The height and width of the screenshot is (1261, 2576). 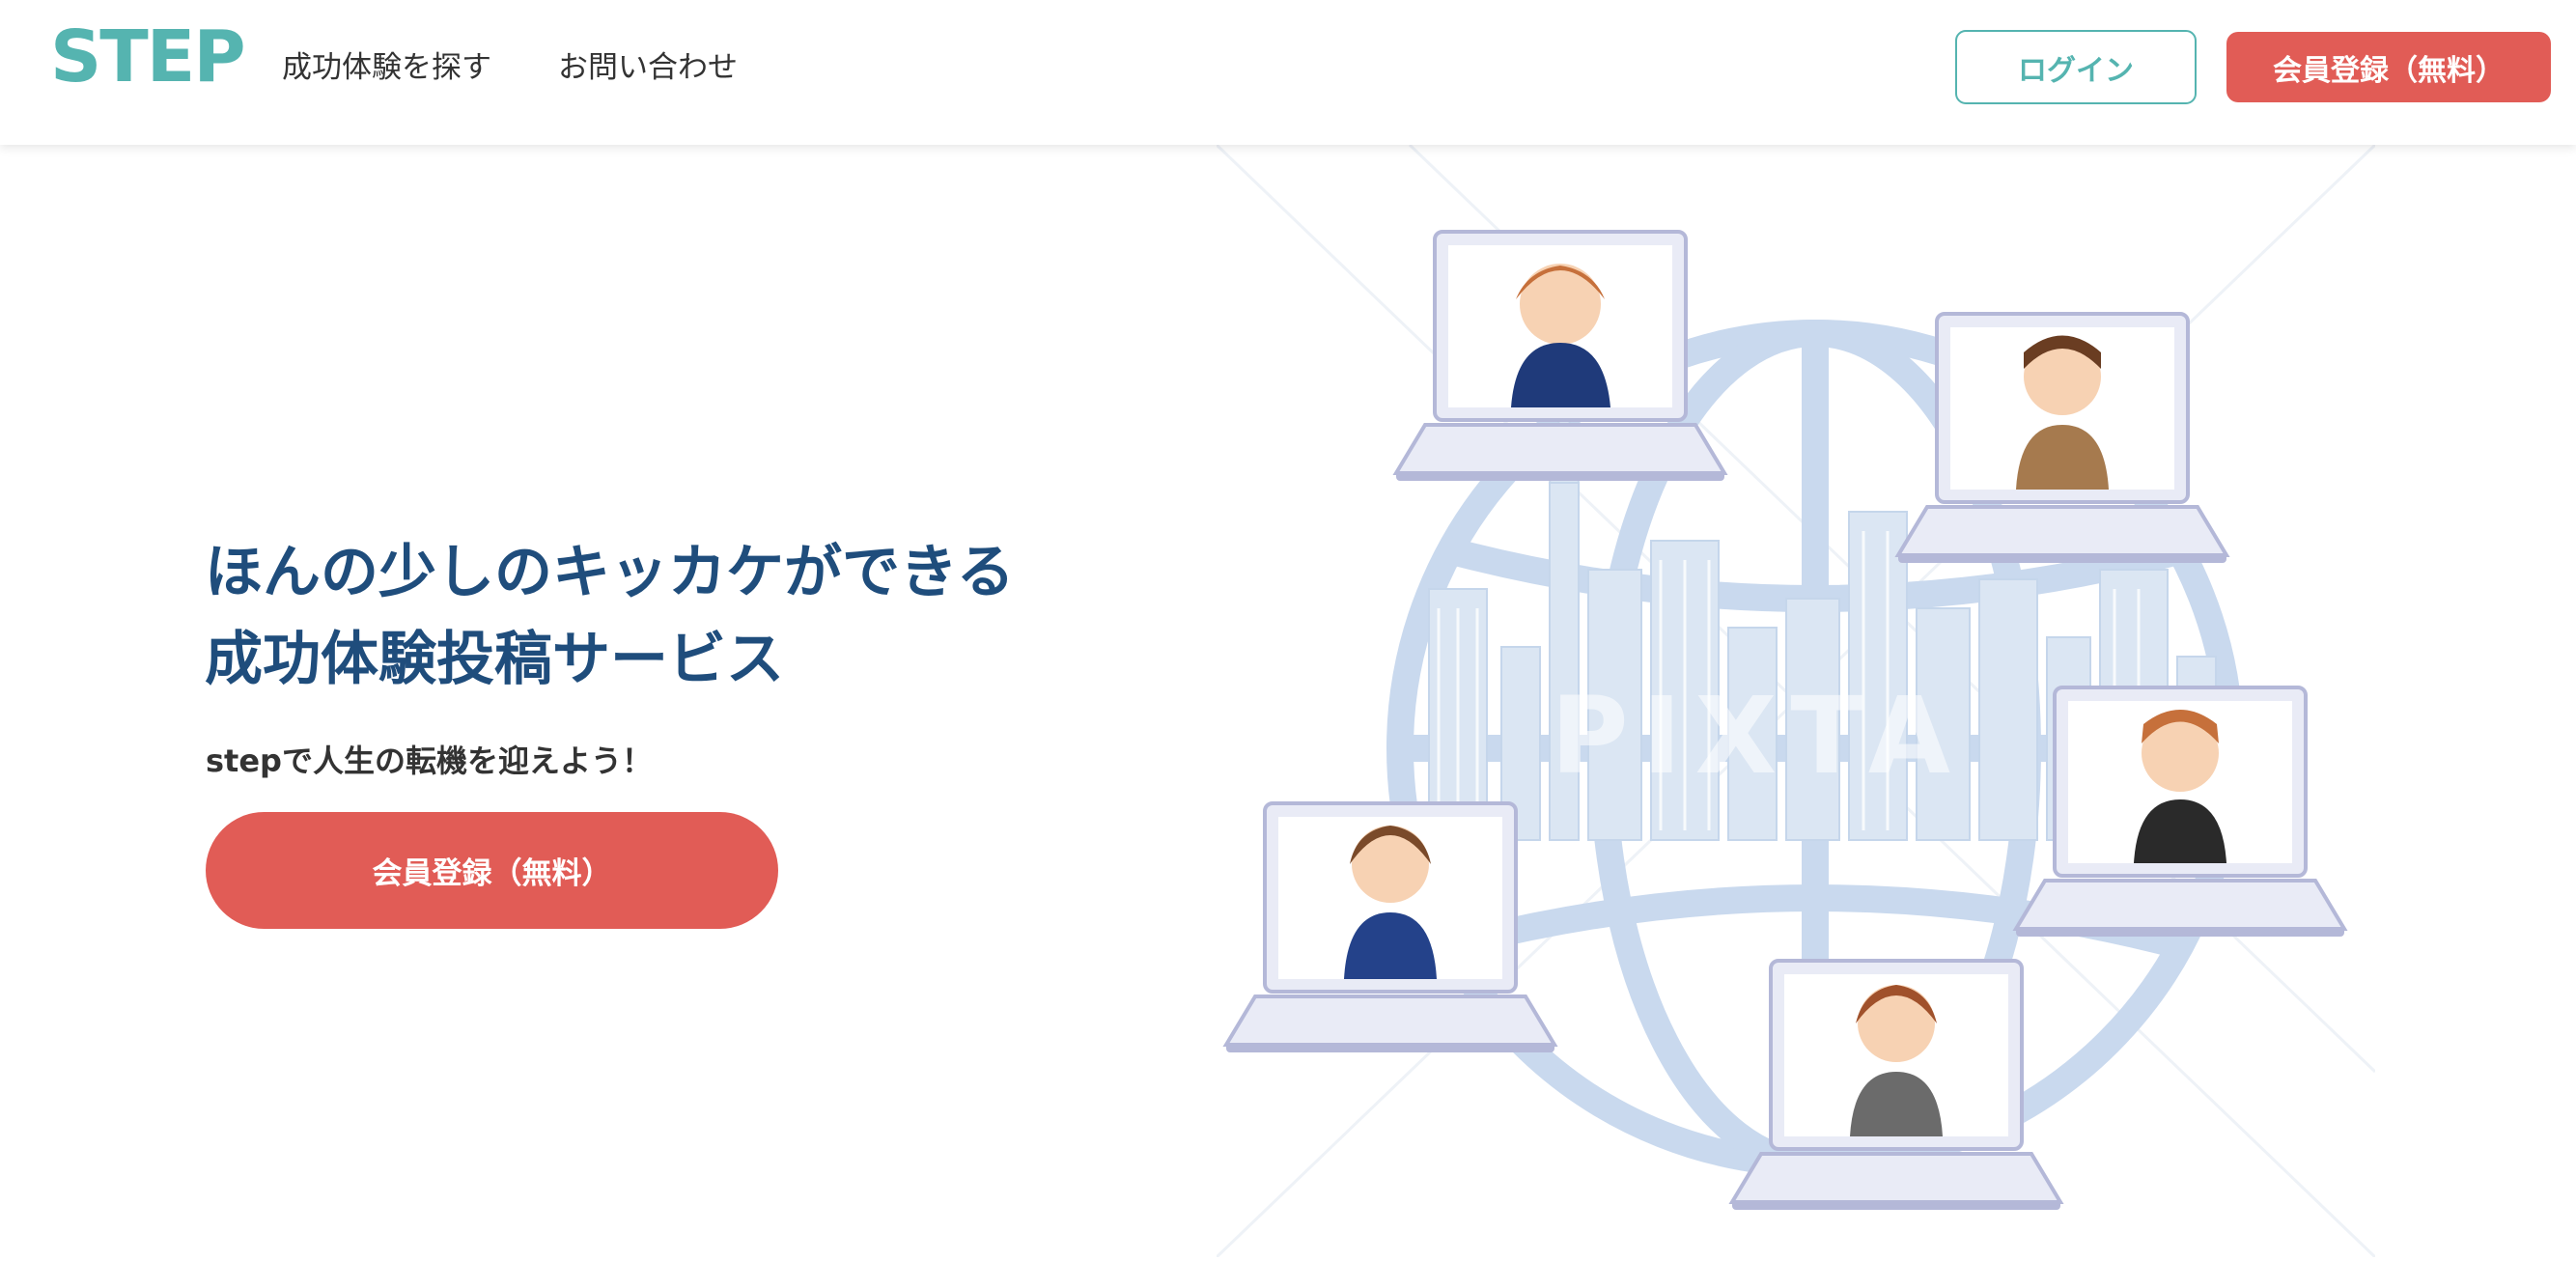 What do you see at coordinates (610, 616) in the screenshot?
I see `hero-title: ほんの少しのキッカケができる 成功体験投稿サービス` at bounding box center [610, 616].